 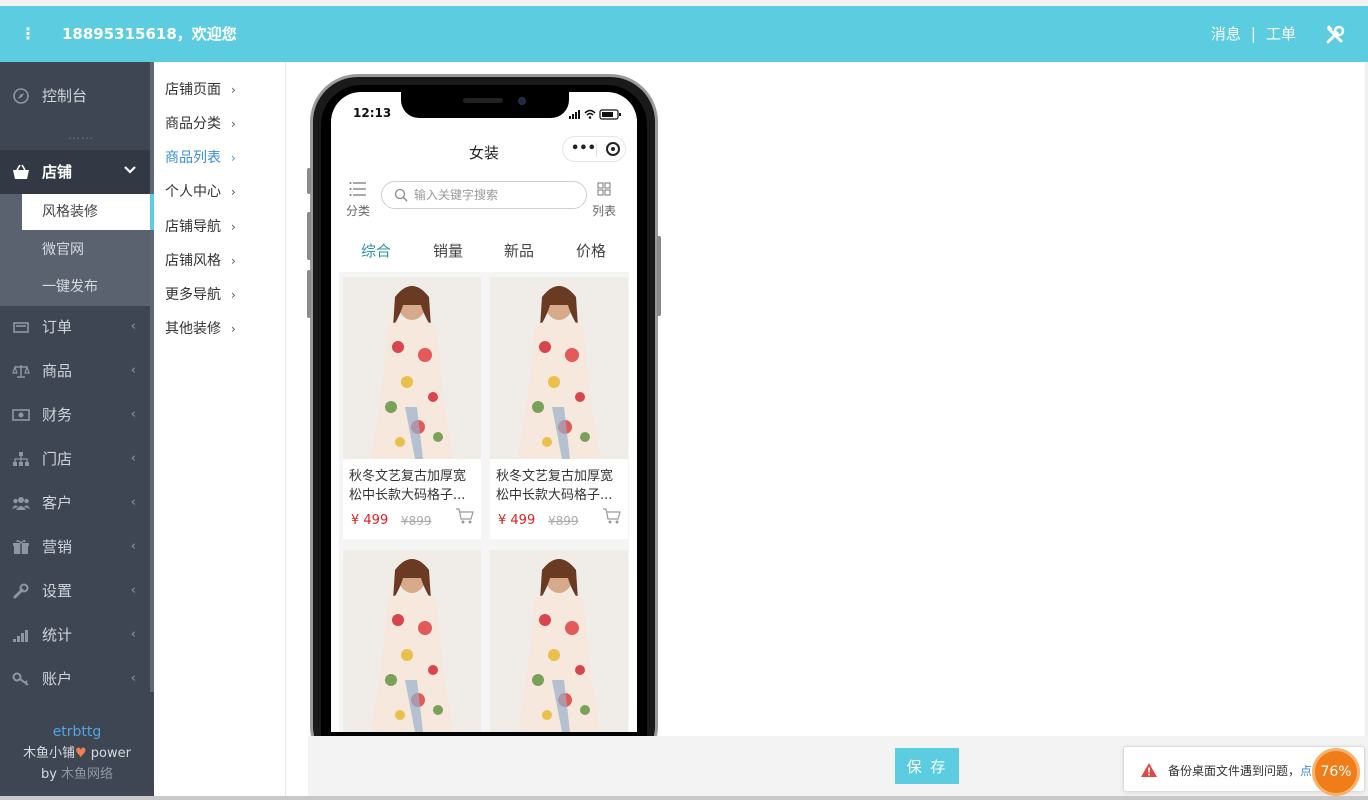 I want to click on sidebar-item-products: 商品 ‹, so click(x=75, y=371).